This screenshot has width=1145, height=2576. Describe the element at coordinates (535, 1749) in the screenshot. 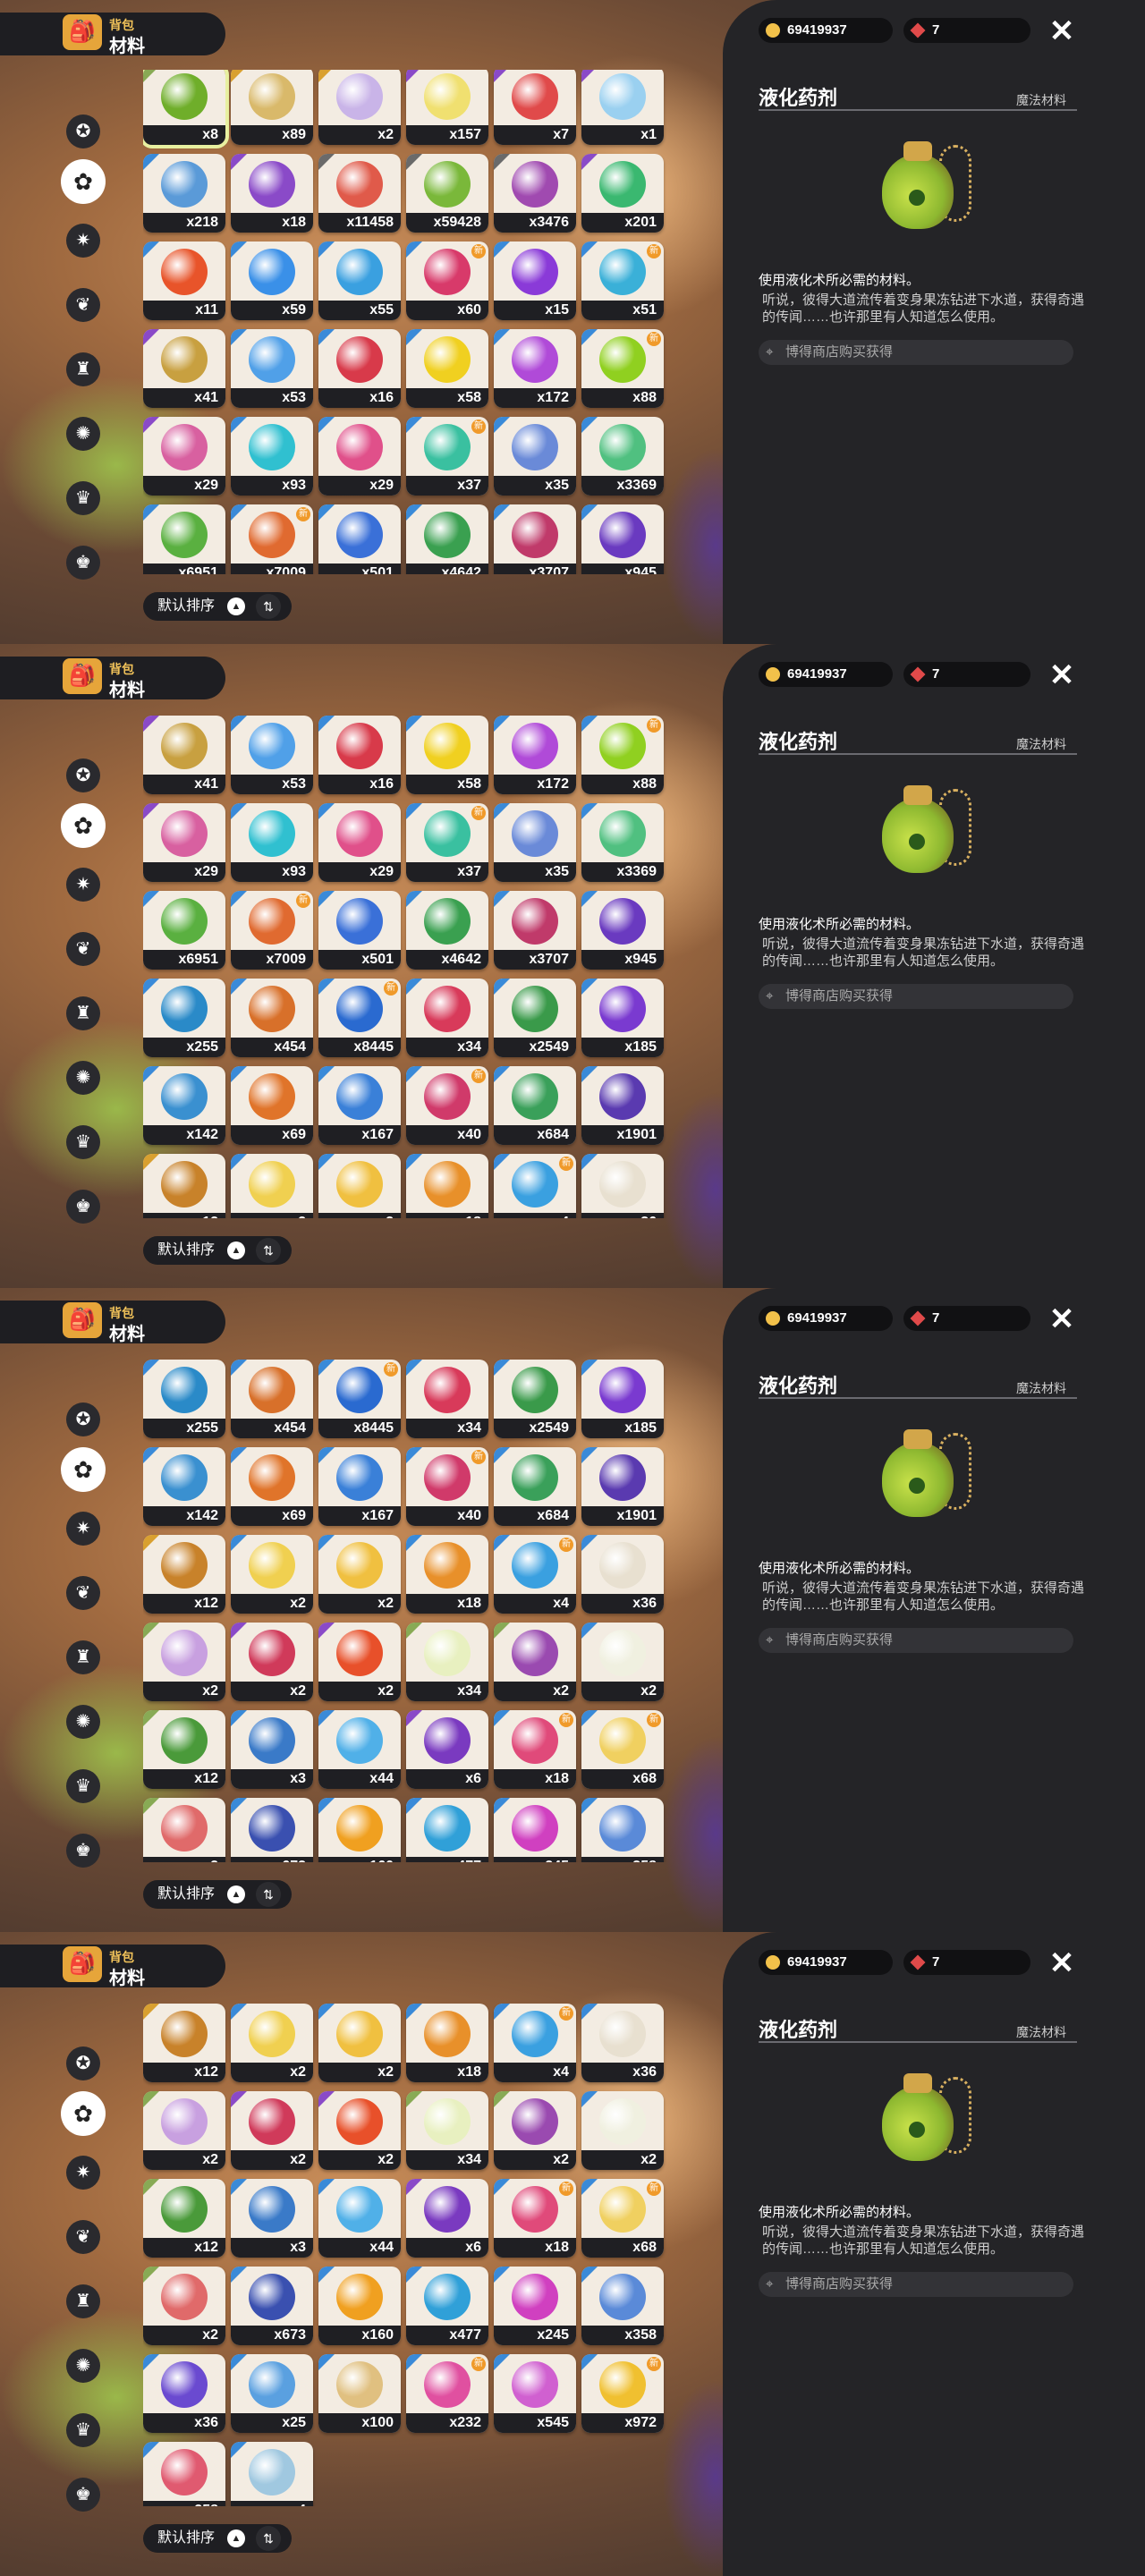

I see `item-slot: x18 新` at that location.